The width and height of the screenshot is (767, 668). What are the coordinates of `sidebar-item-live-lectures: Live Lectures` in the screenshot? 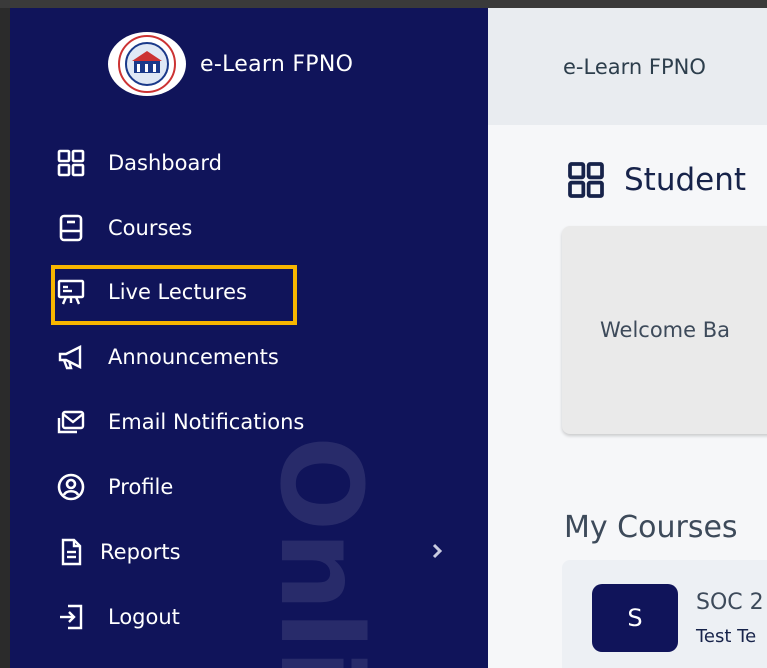 It's located at (151, 292).